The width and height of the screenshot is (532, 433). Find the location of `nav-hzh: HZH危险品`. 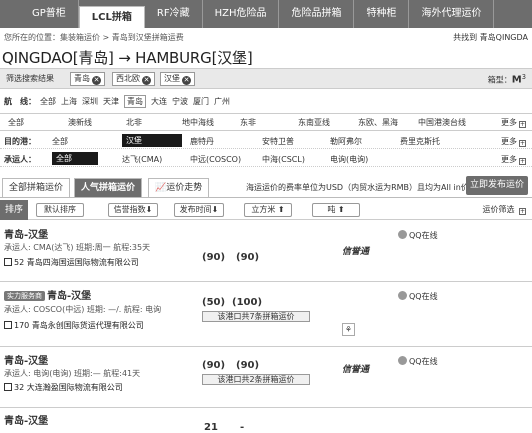

nav-hzh: HZH危险品 is located at coordinates (241, 14).